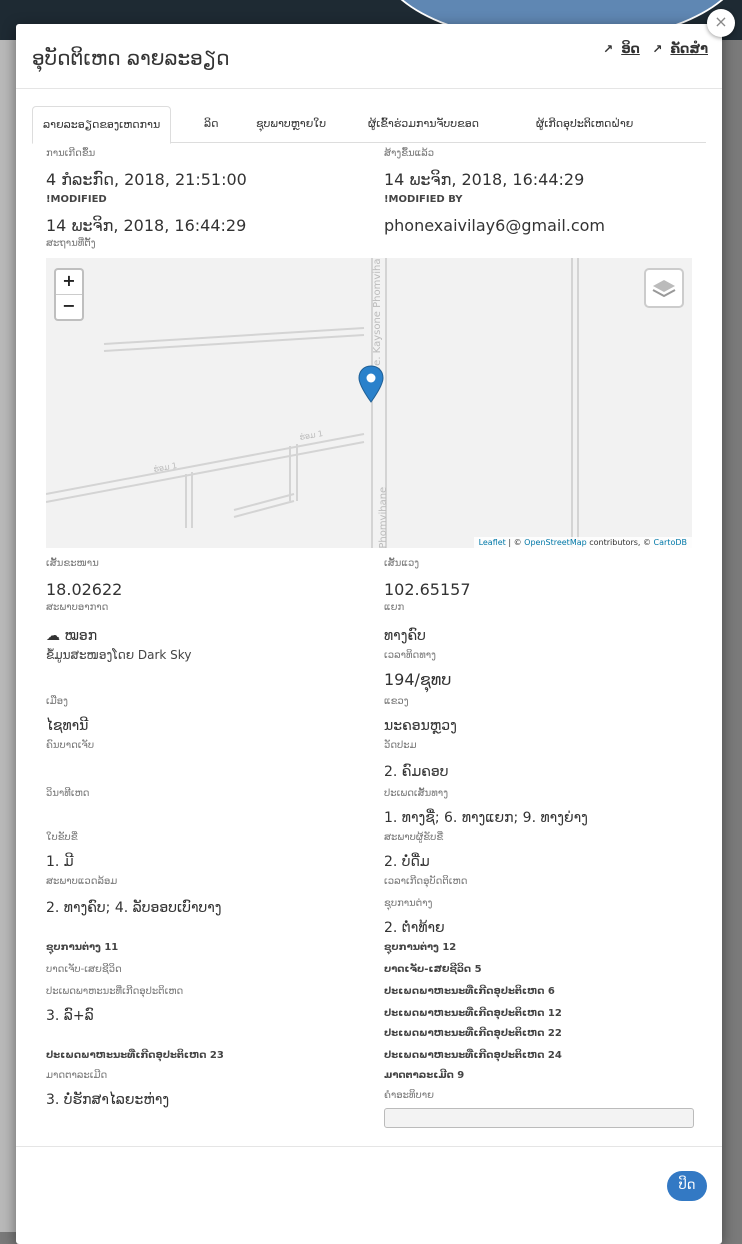 The width and height of the screenshot is (742, 1244). Describe the element at coordinates (402, 563) in the screenshot. I see `longitude-label: ເສັ້ນແວງ` at that location.